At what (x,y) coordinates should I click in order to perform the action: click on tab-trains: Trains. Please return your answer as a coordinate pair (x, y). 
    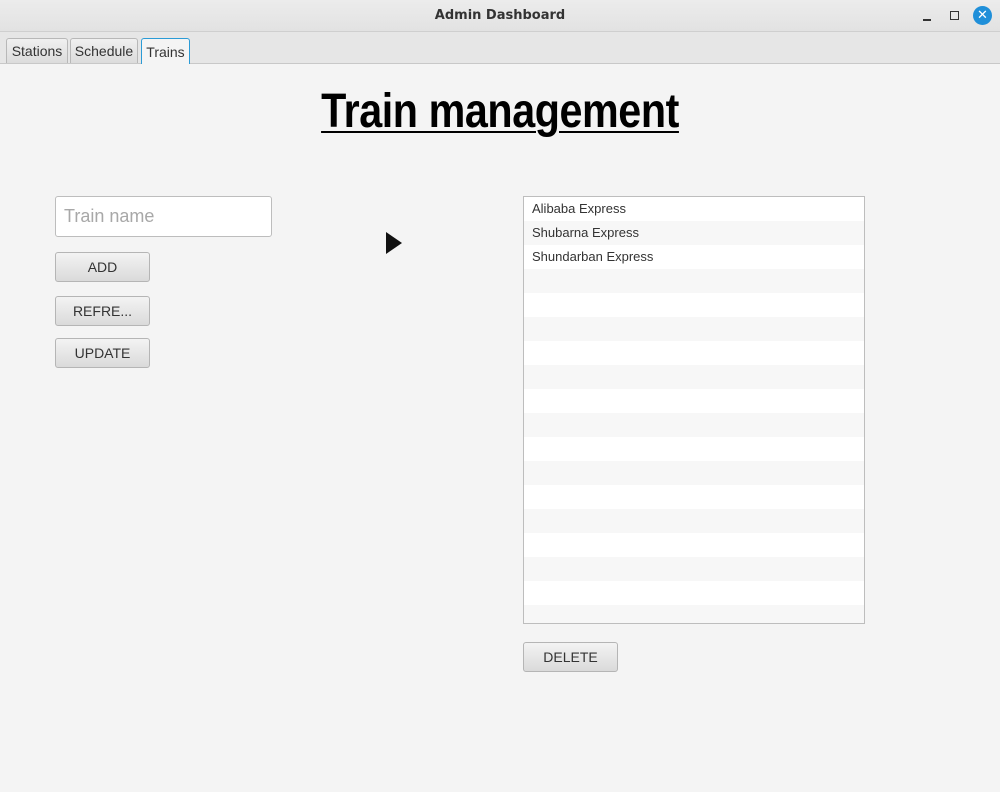
    Looking at the image, I should click on (165, 51).